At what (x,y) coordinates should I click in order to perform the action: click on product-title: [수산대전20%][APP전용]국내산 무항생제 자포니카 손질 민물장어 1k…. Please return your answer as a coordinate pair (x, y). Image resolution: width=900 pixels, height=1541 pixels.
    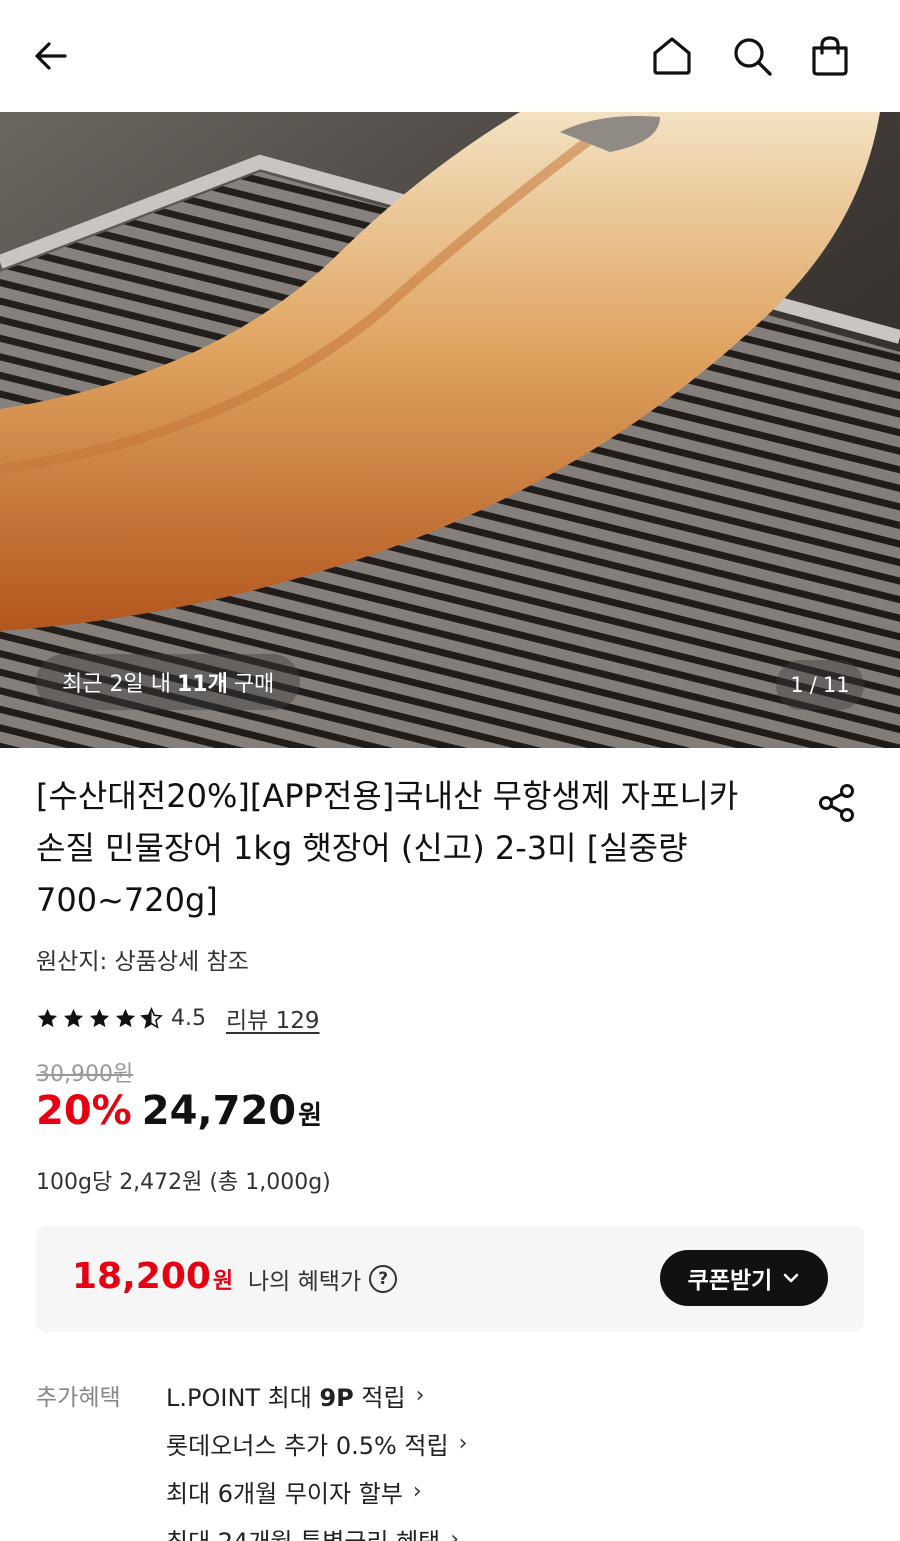
    Looking at the image, I should click on (387, 848).